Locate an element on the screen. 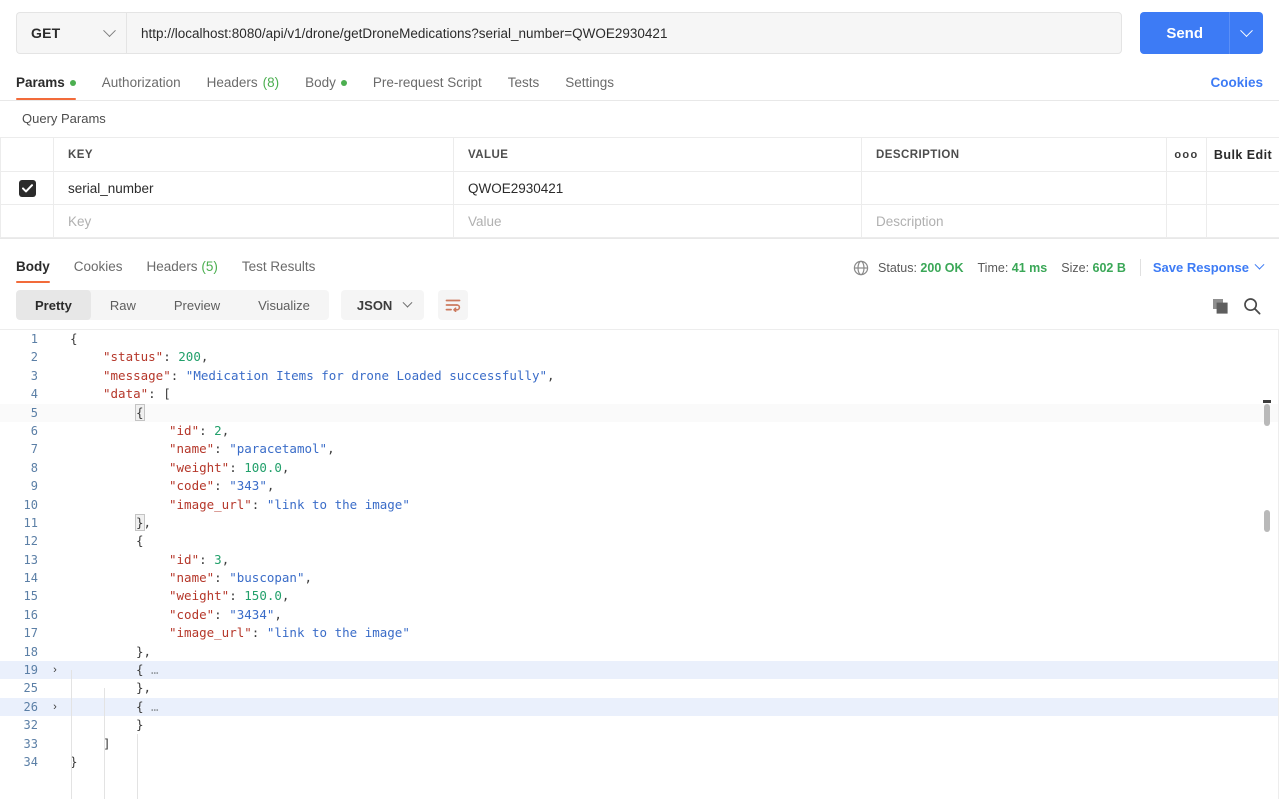  new-key-input: Key is located at coordinates (253, 221).